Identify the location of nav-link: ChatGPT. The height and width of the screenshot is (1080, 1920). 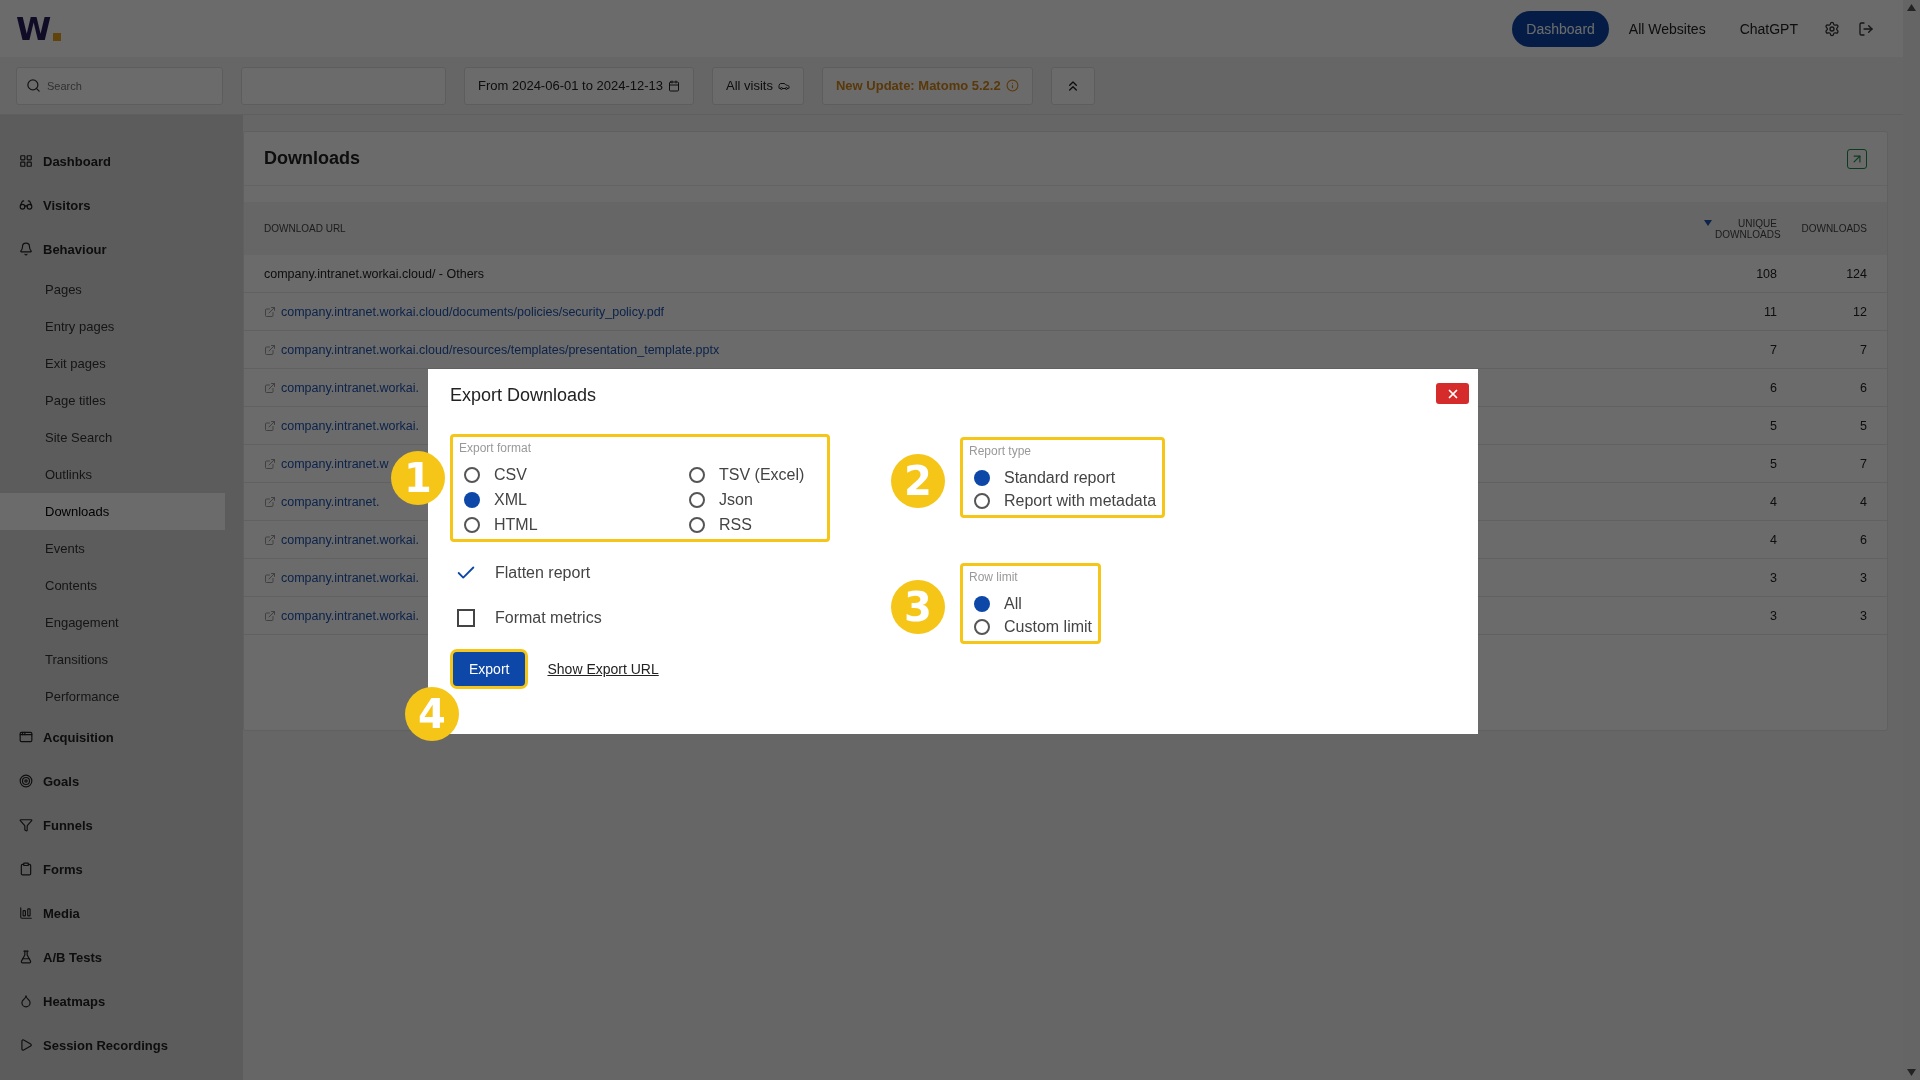
(1768, 28).